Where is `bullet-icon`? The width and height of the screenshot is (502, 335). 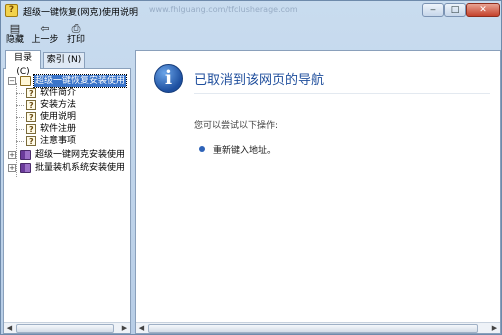
bullet-icon is located at coordinates (202, 149).